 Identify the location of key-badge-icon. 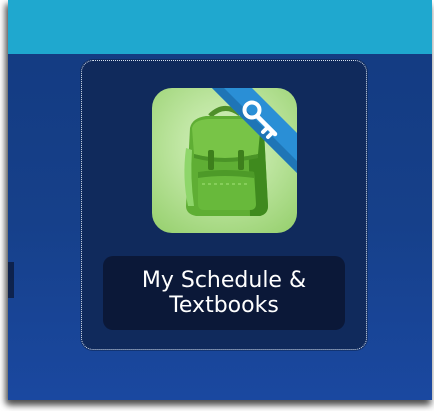
(254, 130).